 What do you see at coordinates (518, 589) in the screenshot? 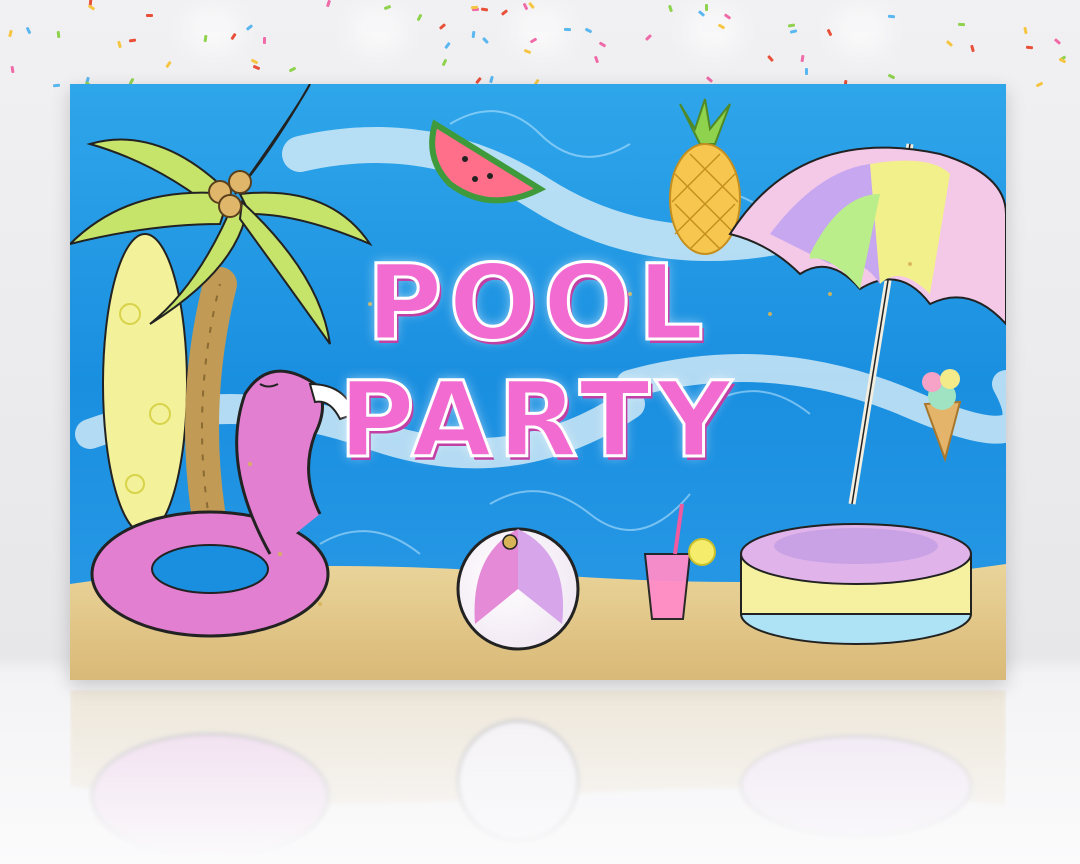
I see `beach-ball-icon` at bounding box center [518, 589].